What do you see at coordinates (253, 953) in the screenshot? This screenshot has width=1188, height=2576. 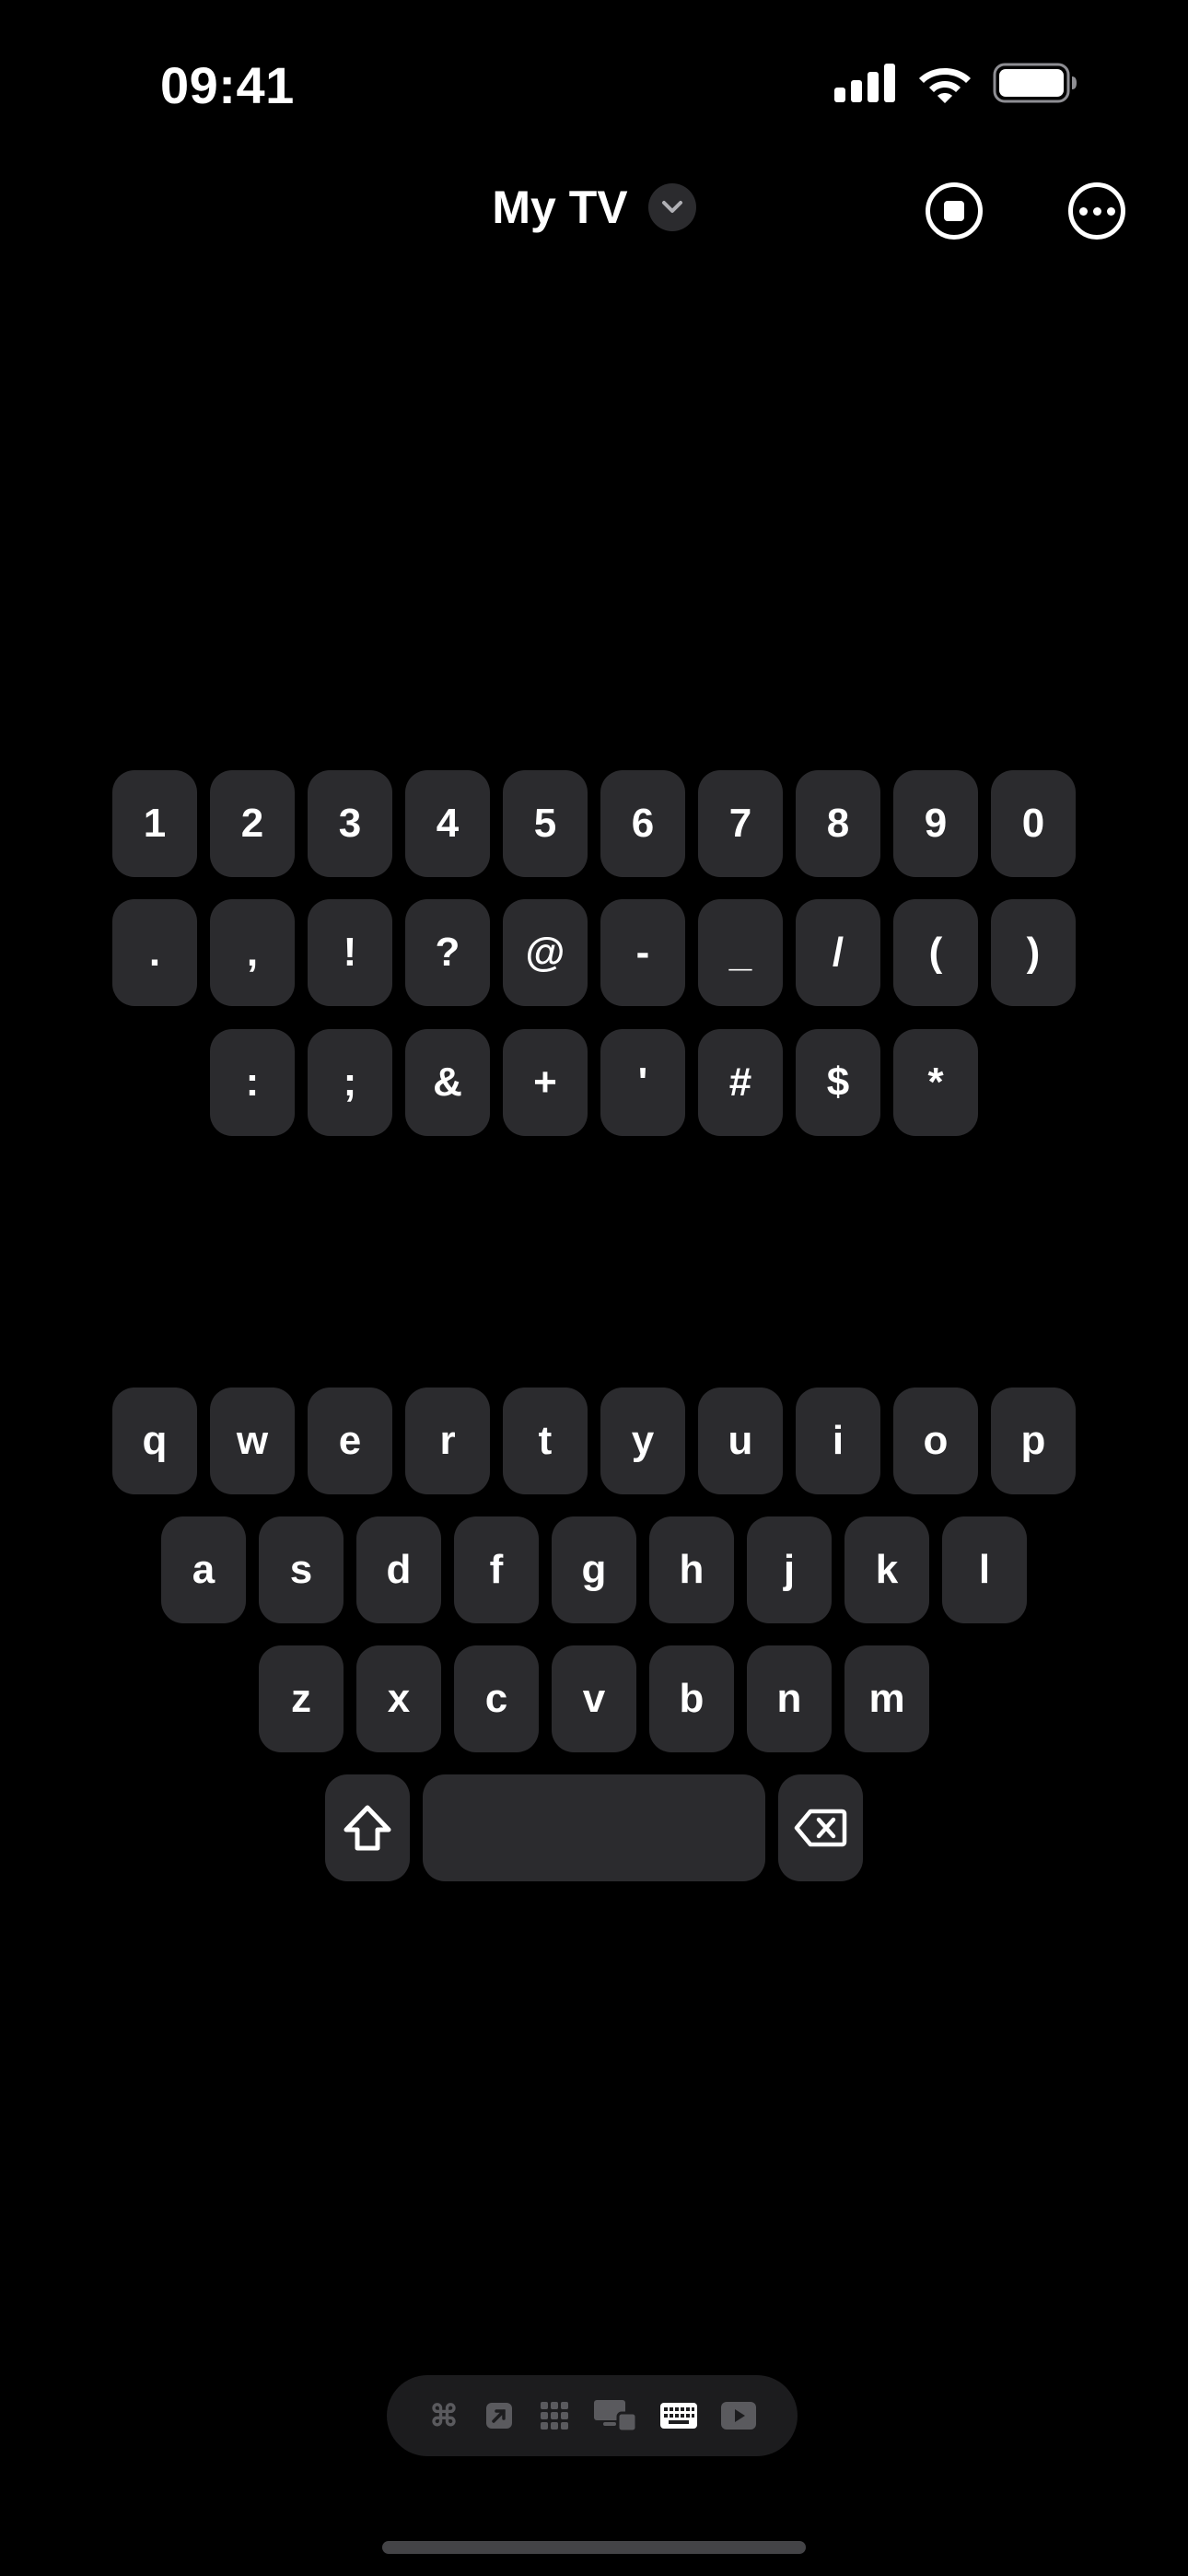 I see `key-comma: ,` at bounding box center [253, 953].